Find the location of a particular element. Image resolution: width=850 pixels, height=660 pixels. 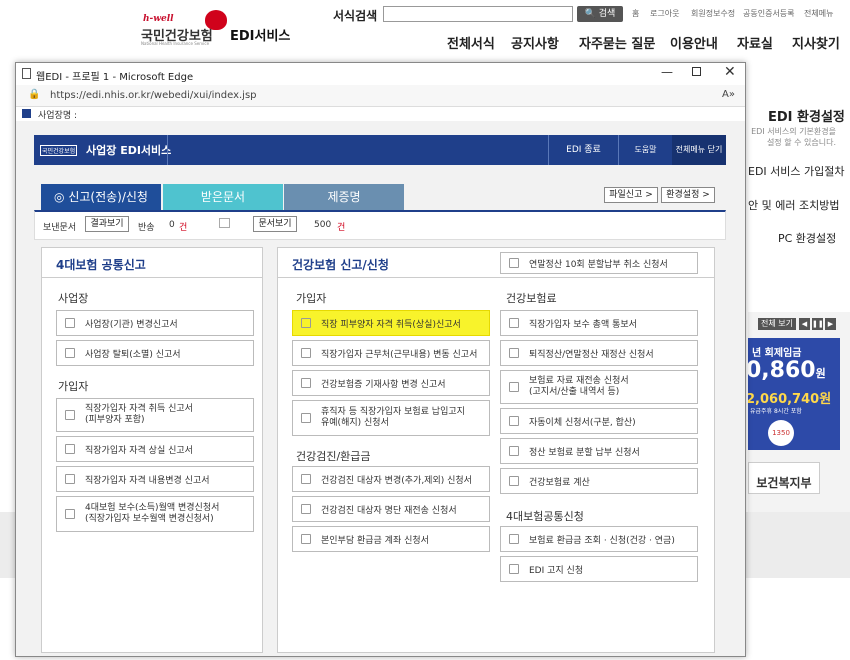

panel-title: 건강보험 신고/신청 is located at coordinates (340, 265).